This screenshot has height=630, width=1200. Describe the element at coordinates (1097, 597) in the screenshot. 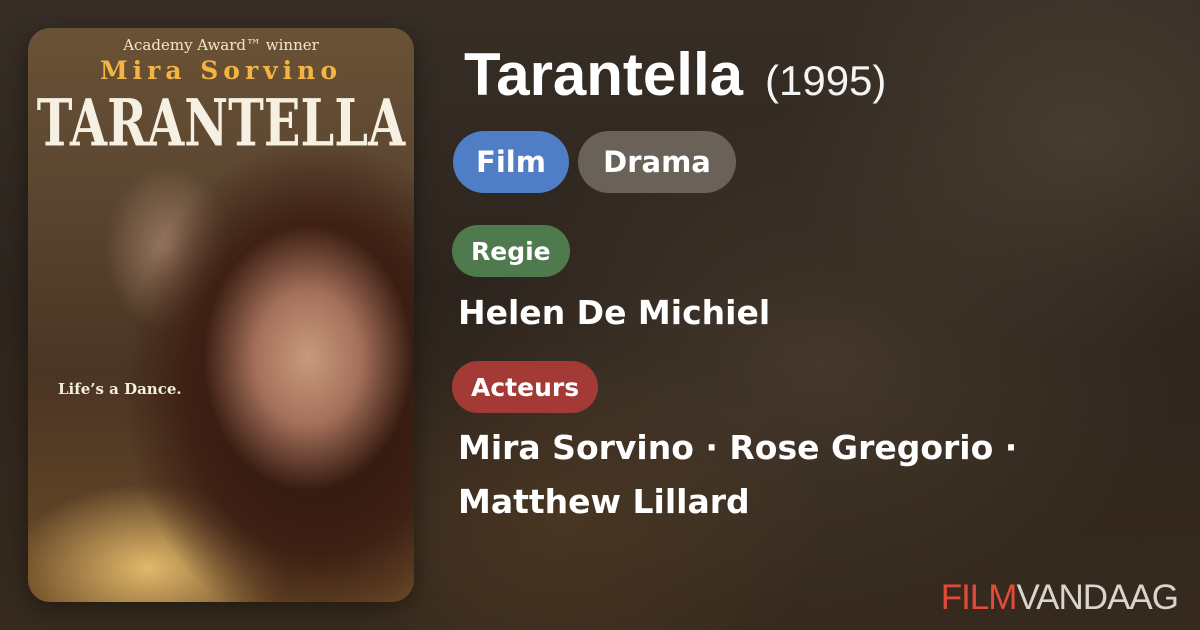

I see `logo-part-vandaag: VANDAAG` at that location.